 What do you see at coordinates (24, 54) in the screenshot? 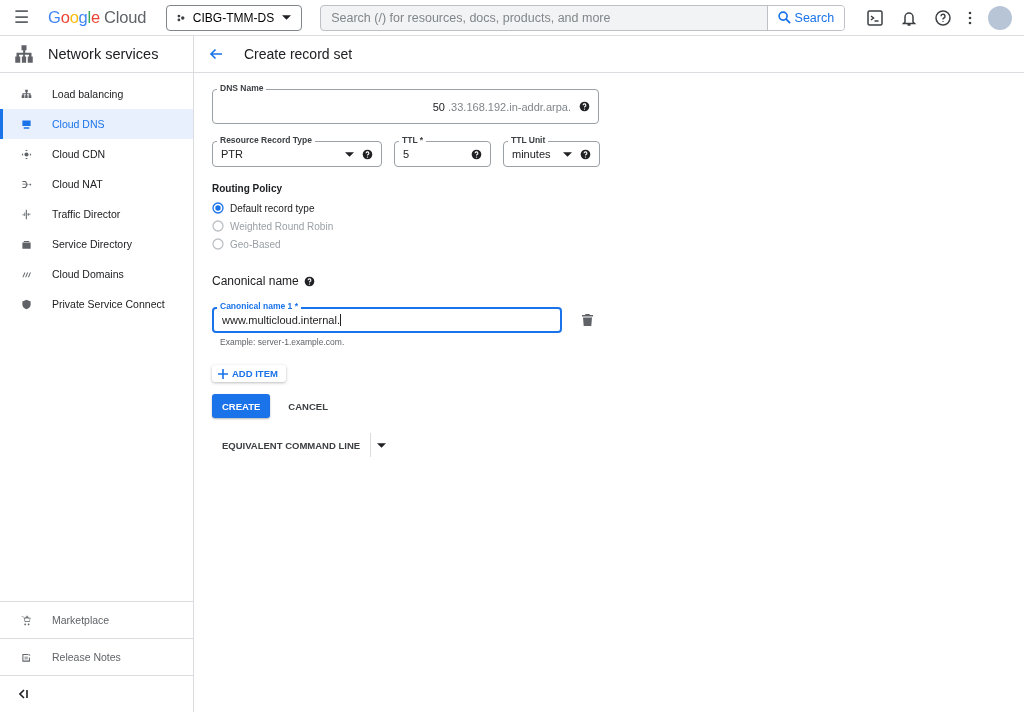
I see `network-icon` at bounding box center [24, 54].